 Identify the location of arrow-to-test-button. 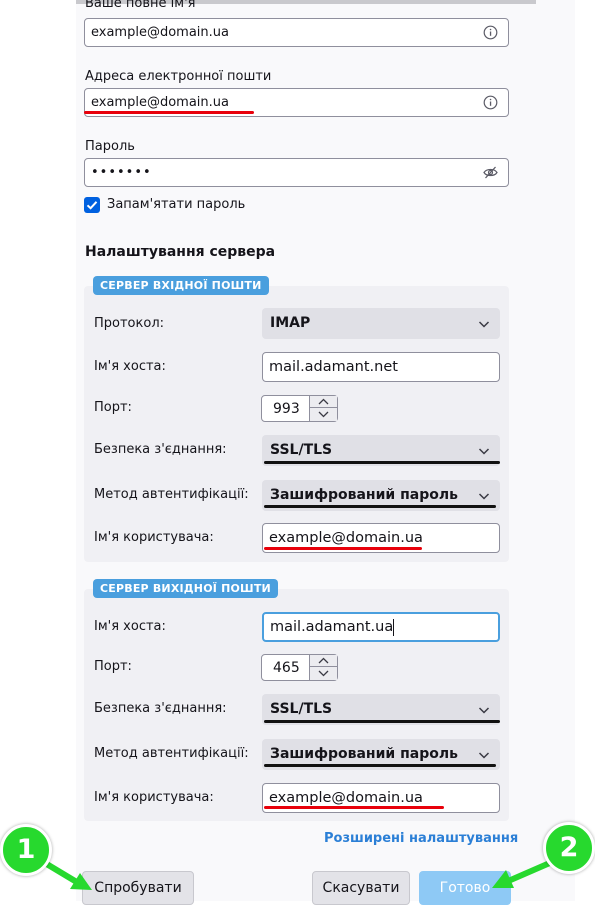
(64, 873).